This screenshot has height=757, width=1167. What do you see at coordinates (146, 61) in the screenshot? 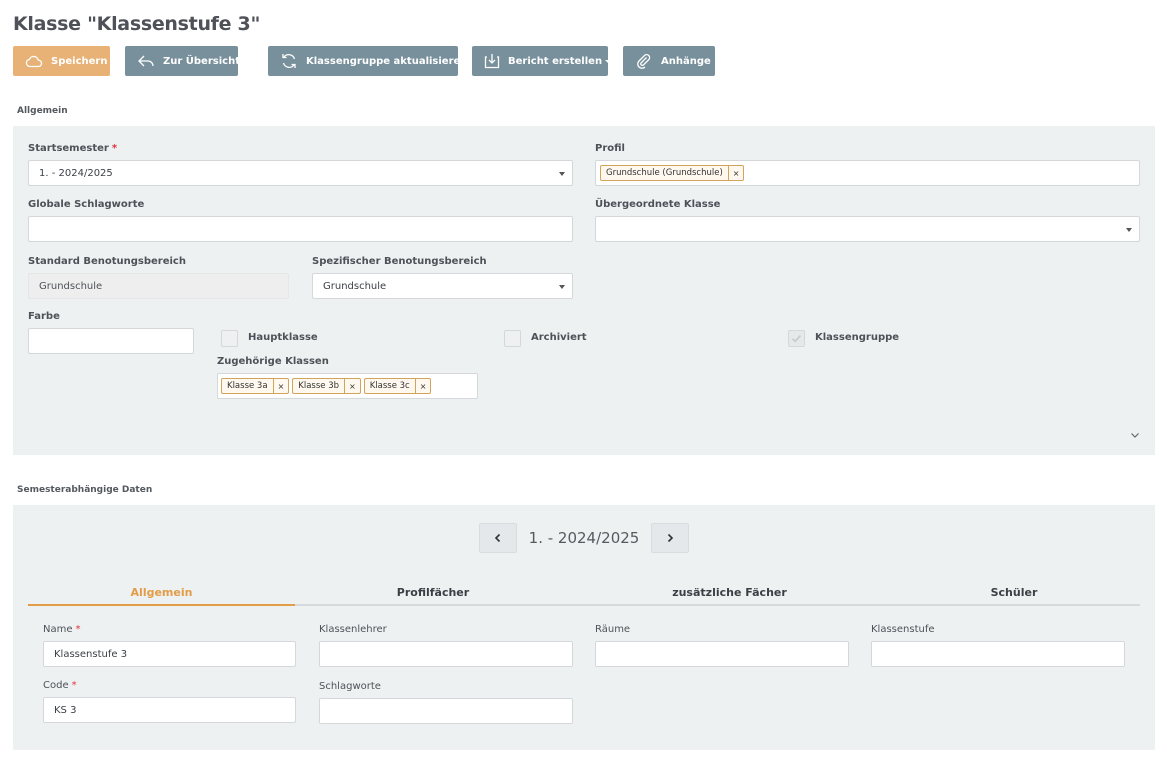
I see `reply-arrow-icon` at bounding box center [146, 61].